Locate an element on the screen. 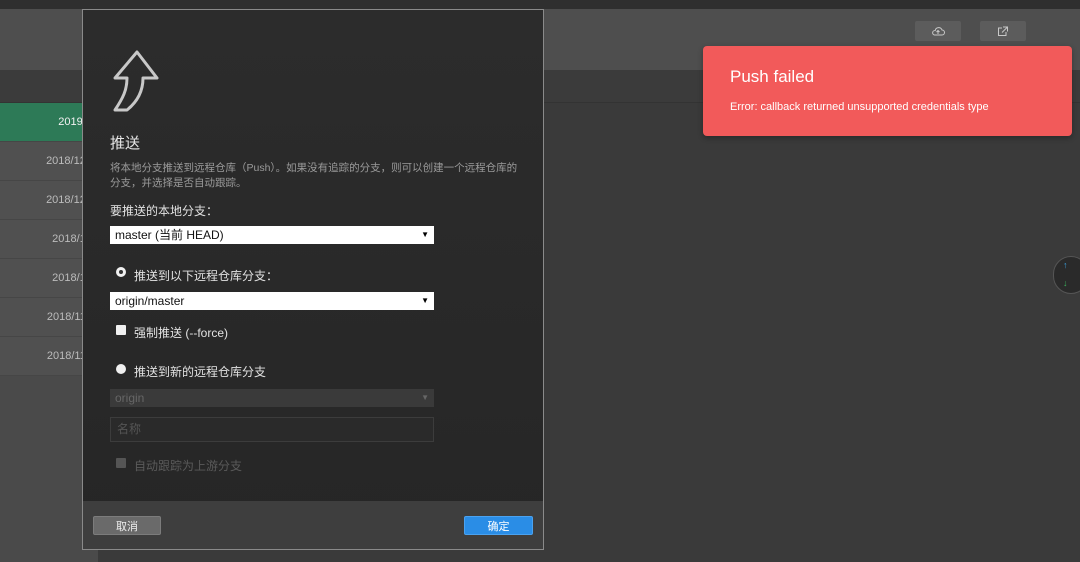  auto-track-checkbox is located at coordinates (121, 463).